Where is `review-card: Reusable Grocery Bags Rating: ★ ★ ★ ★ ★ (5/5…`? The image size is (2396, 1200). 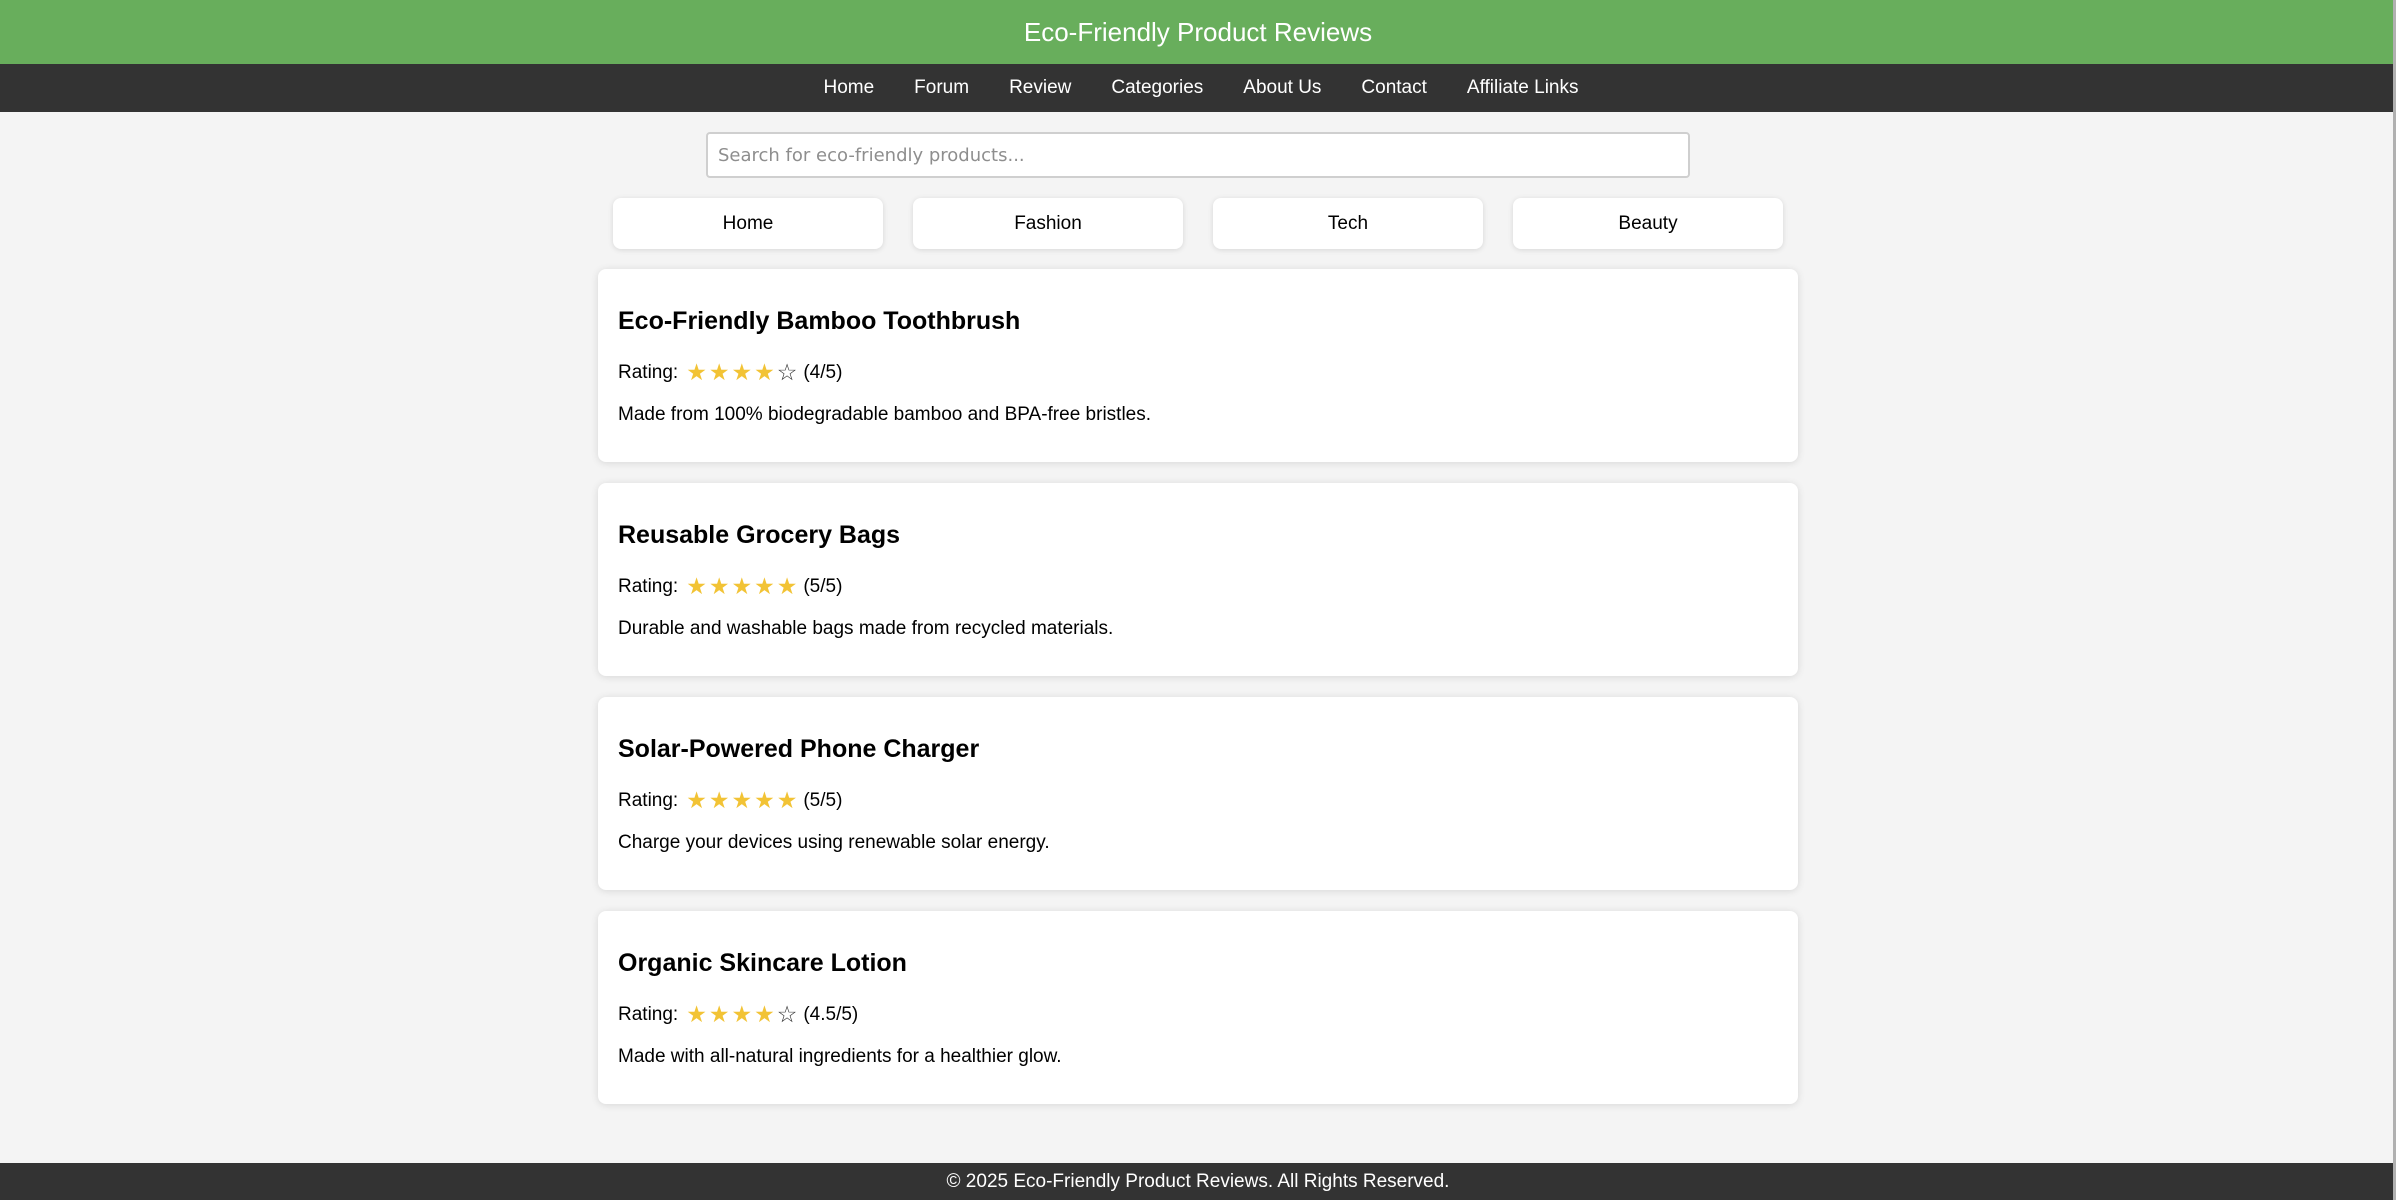
review-card: Reusable Grocery Bags Rating: ★ ★ ★ ★ ★ (5/5… is located at coordinates (1198, 579).